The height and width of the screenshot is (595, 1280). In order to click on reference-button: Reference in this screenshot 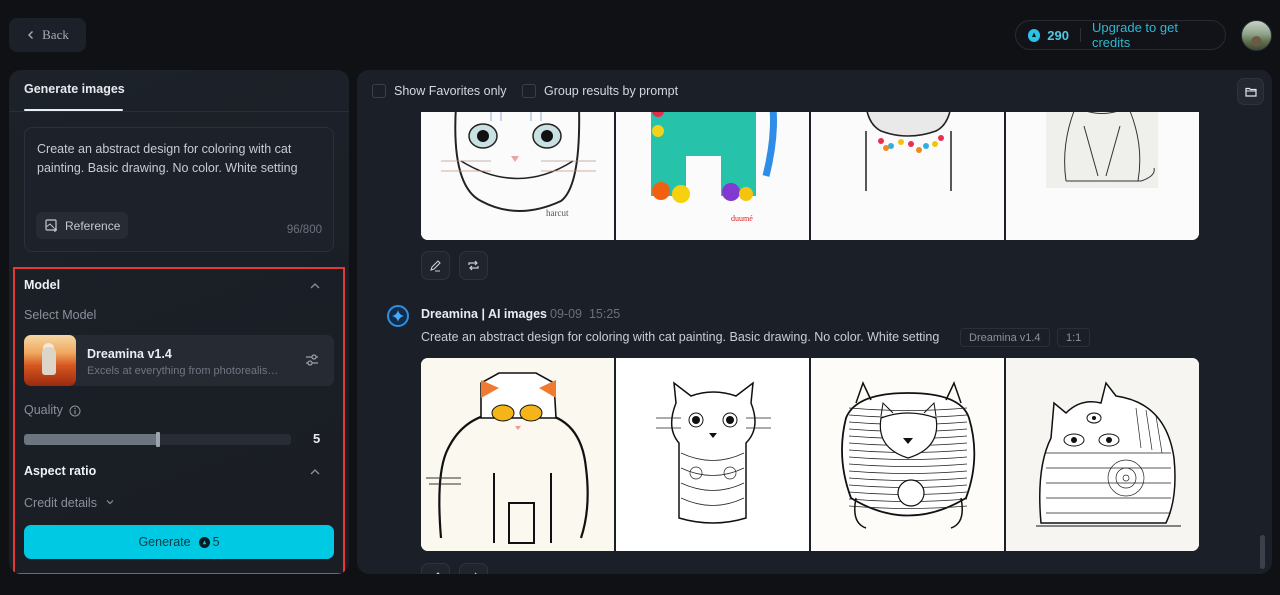, I will do `click(82, 225)`.